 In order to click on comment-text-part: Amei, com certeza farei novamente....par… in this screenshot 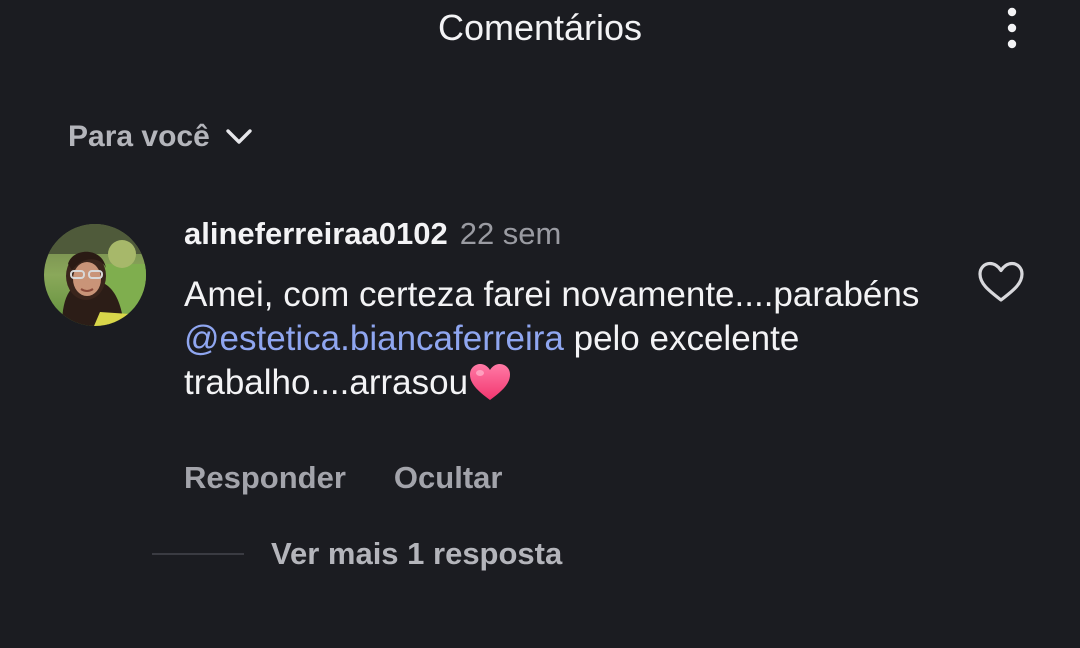, I will do `click(552, 294)`.